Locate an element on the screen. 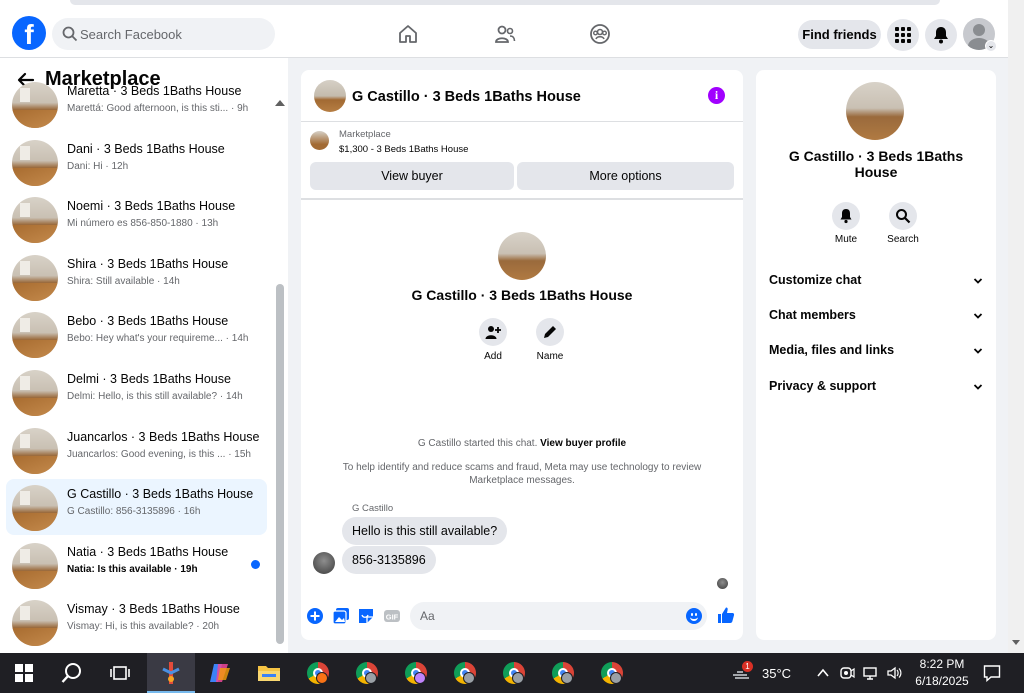 The height and width of the screenshot is (693, 1024). thumbs-up-icon is located at coordinates (726, 615).